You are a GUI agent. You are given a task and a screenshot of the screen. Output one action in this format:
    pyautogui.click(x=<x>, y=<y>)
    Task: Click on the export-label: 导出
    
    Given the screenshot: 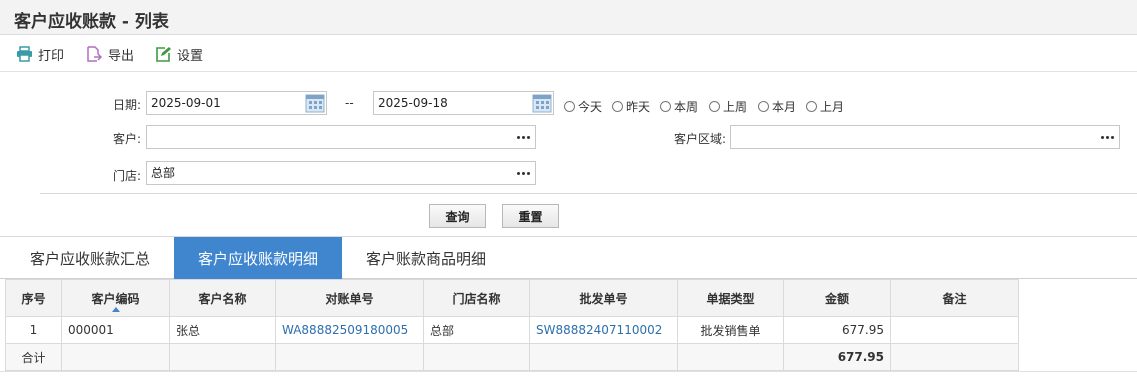 What is the action you would take?
    pyautogui.click(x=121, y=56)
    